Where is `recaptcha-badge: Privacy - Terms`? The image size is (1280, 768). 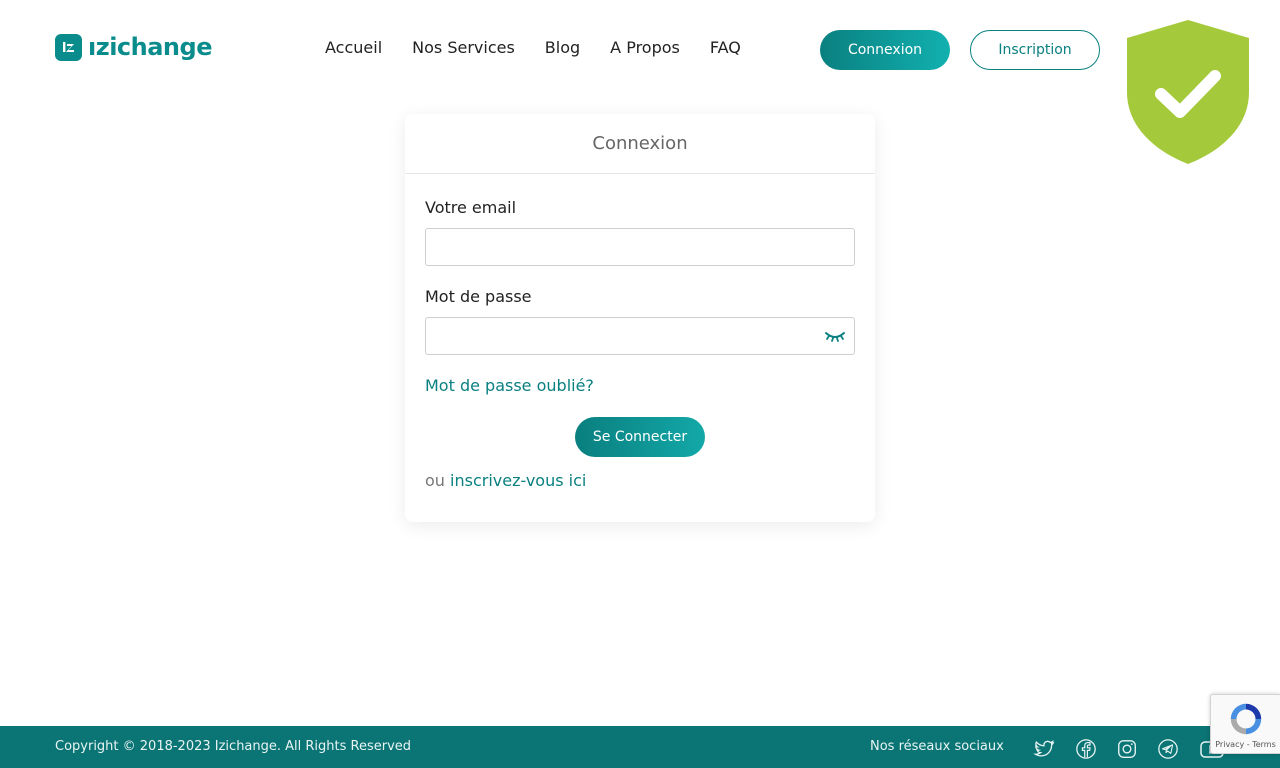 recaptcha-badge: Privacy - Terms is located at coordinates (1245, 724).